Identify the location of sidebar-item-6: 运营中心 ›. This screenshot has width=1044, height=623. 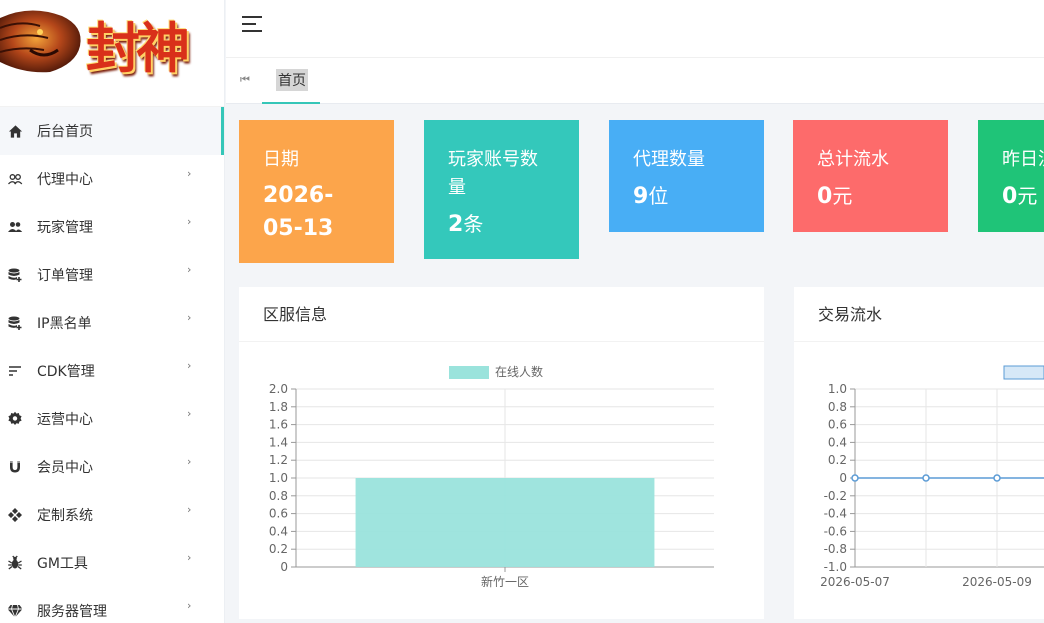
(112, 419).